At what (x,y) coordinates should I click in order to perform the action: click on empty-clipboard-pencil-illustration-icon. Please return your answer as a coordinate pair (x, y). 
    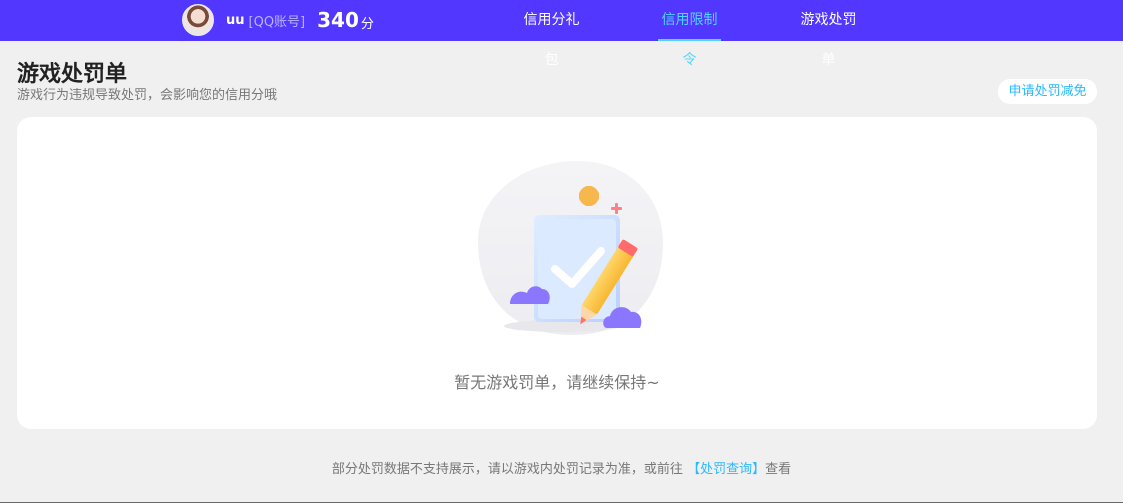
    Looking at the image, I should click on (570, 248).